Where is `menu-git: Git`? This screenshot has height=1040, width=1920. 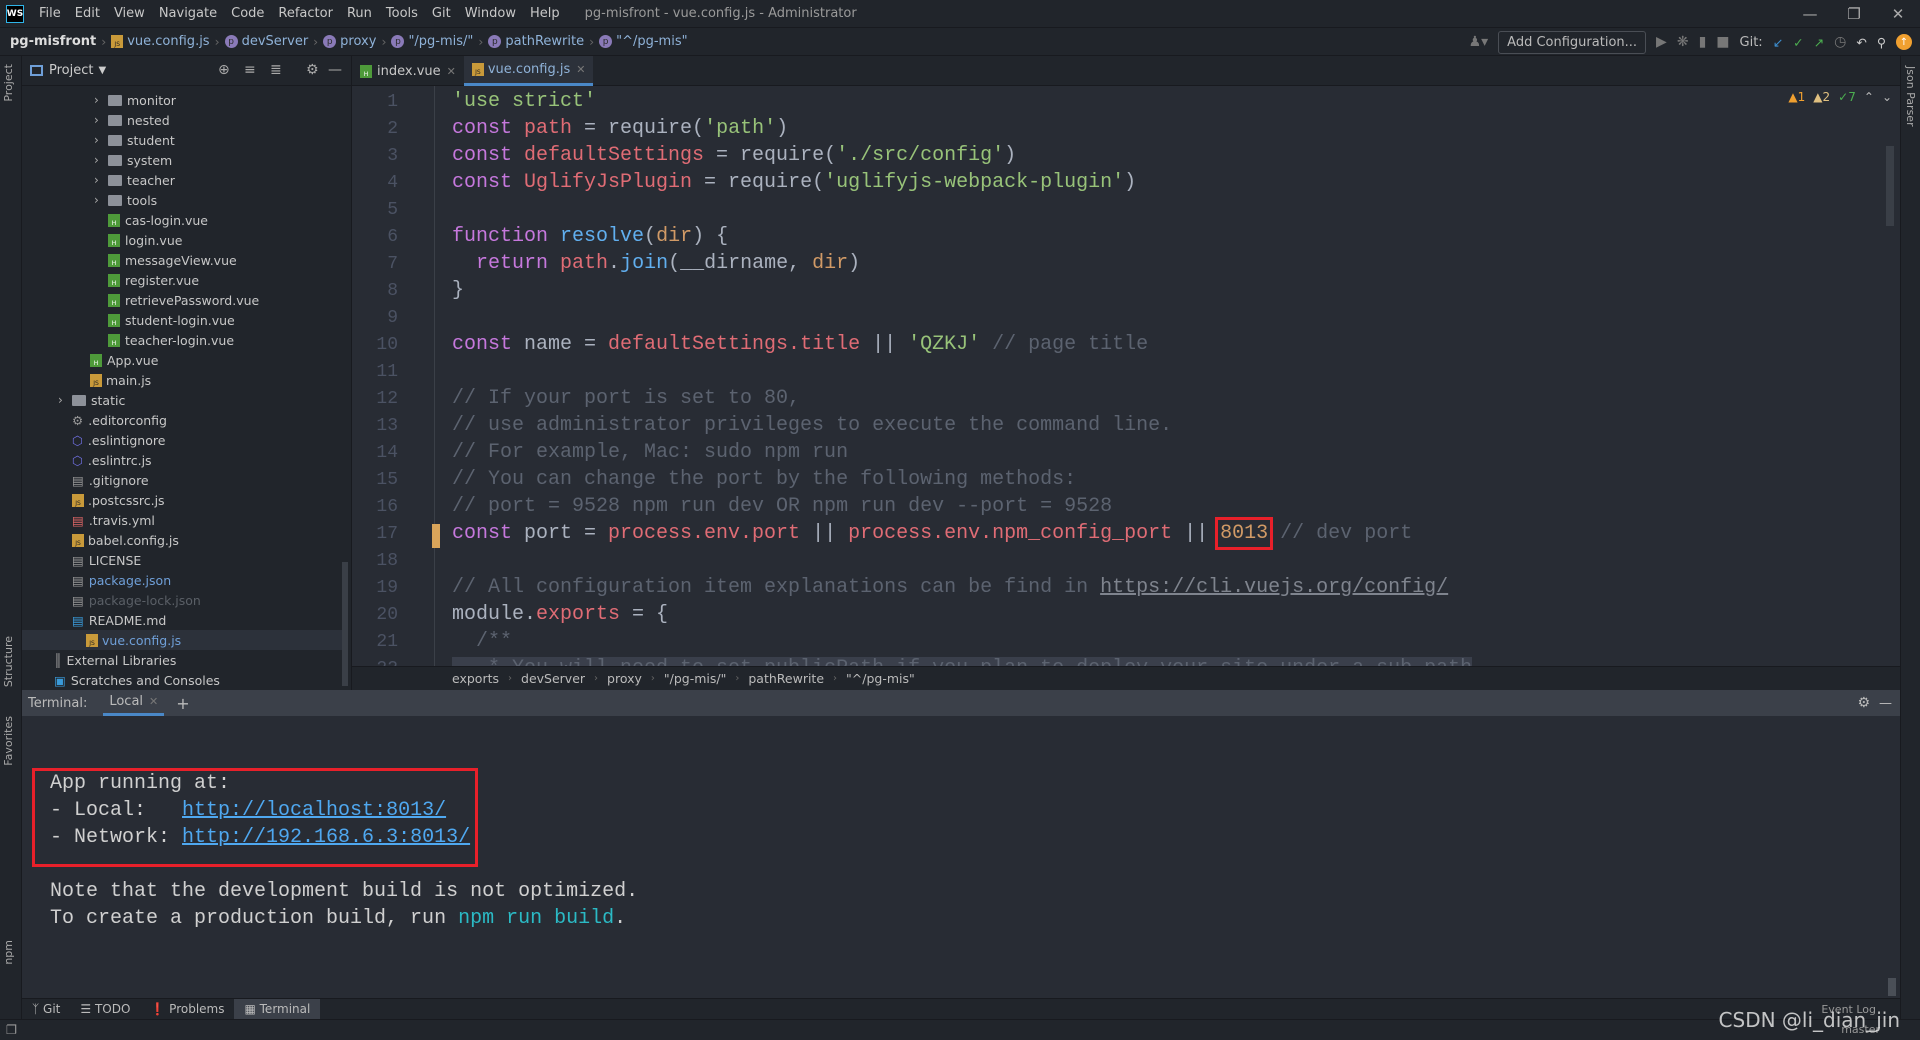 menu-git: Git is located at coordinates (441, 13).